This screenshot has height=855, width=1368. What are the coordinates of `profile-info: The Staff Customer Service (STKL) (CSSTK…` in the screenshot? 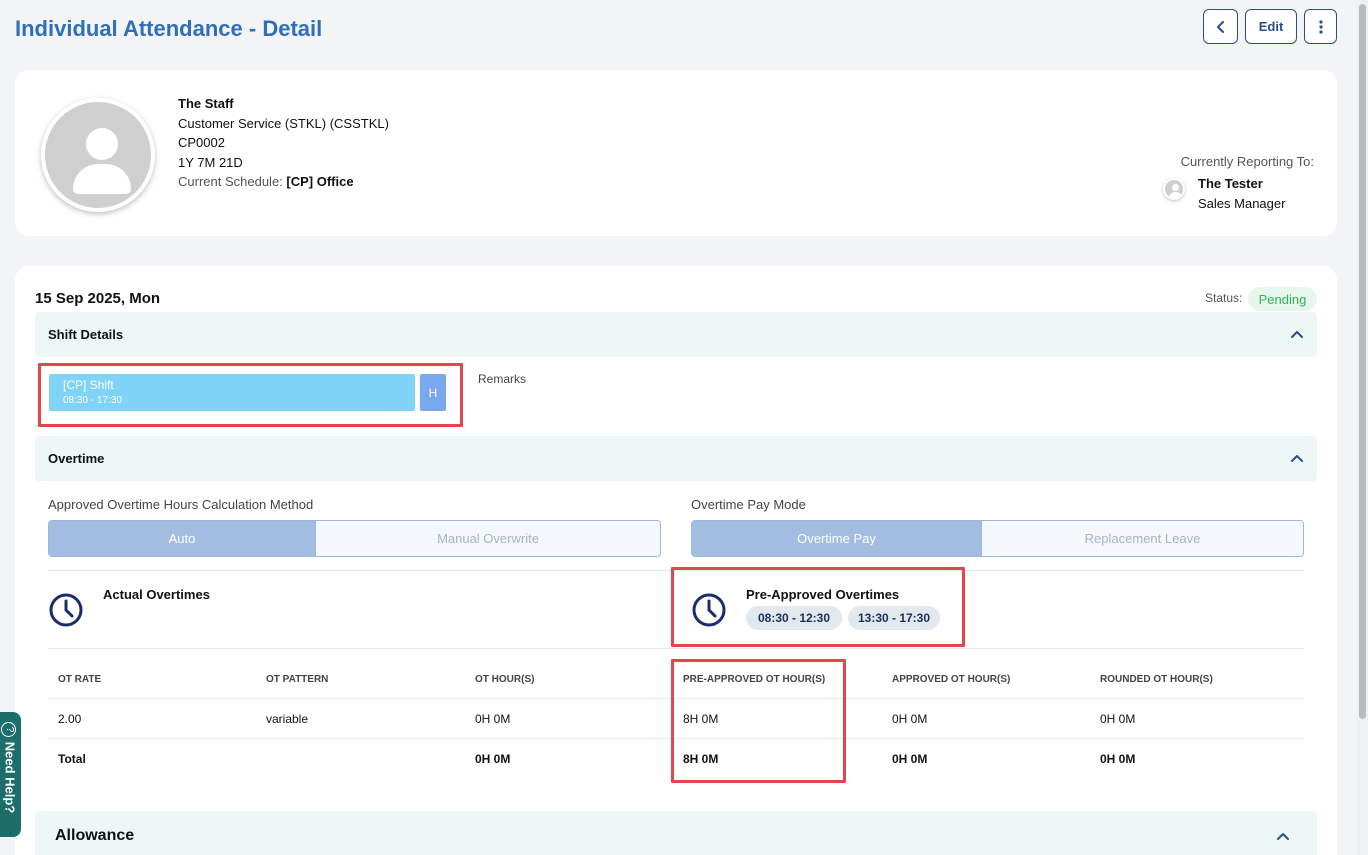 It's located at (283, 143).